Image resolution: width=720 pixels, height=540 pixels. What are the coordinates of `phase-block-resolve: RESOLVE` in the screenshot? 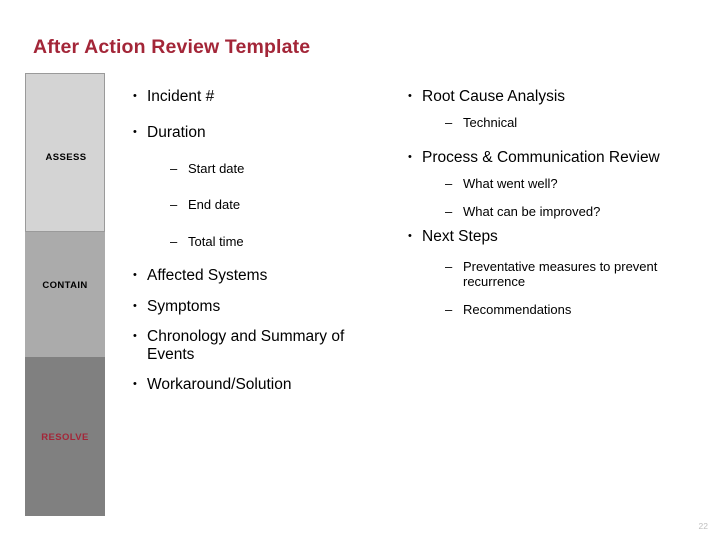 It's located at (65, 436).